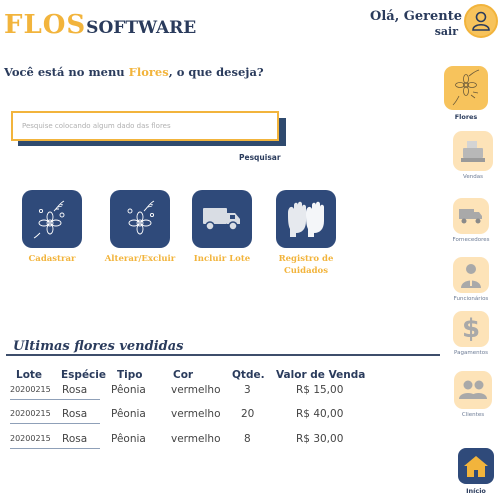 The width and height of the screenshot is (500, 500). I want to click on clients-icon, so click(473, 390).